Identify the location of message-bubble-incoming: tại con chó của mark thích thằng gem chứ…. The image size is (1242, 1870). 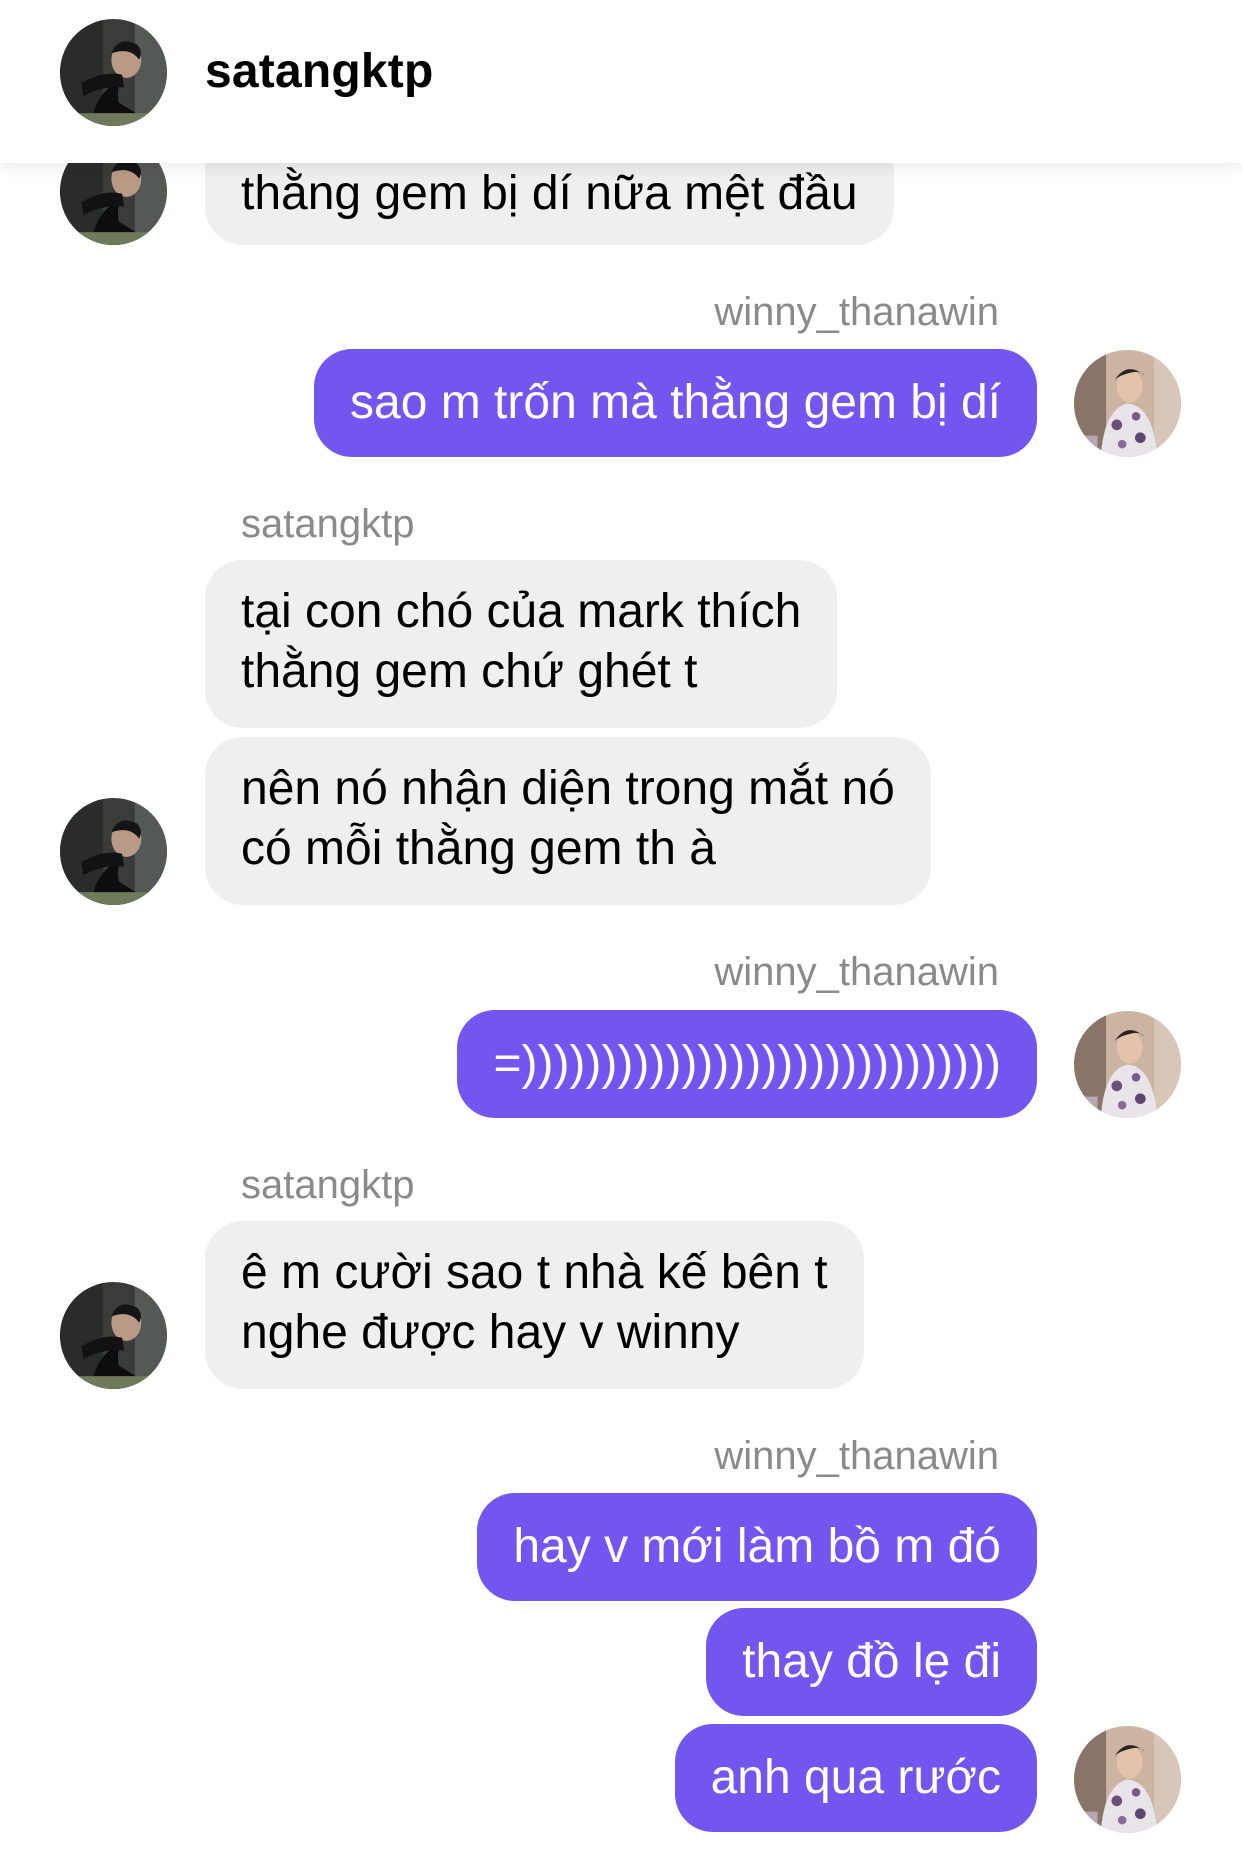
(521, 644).